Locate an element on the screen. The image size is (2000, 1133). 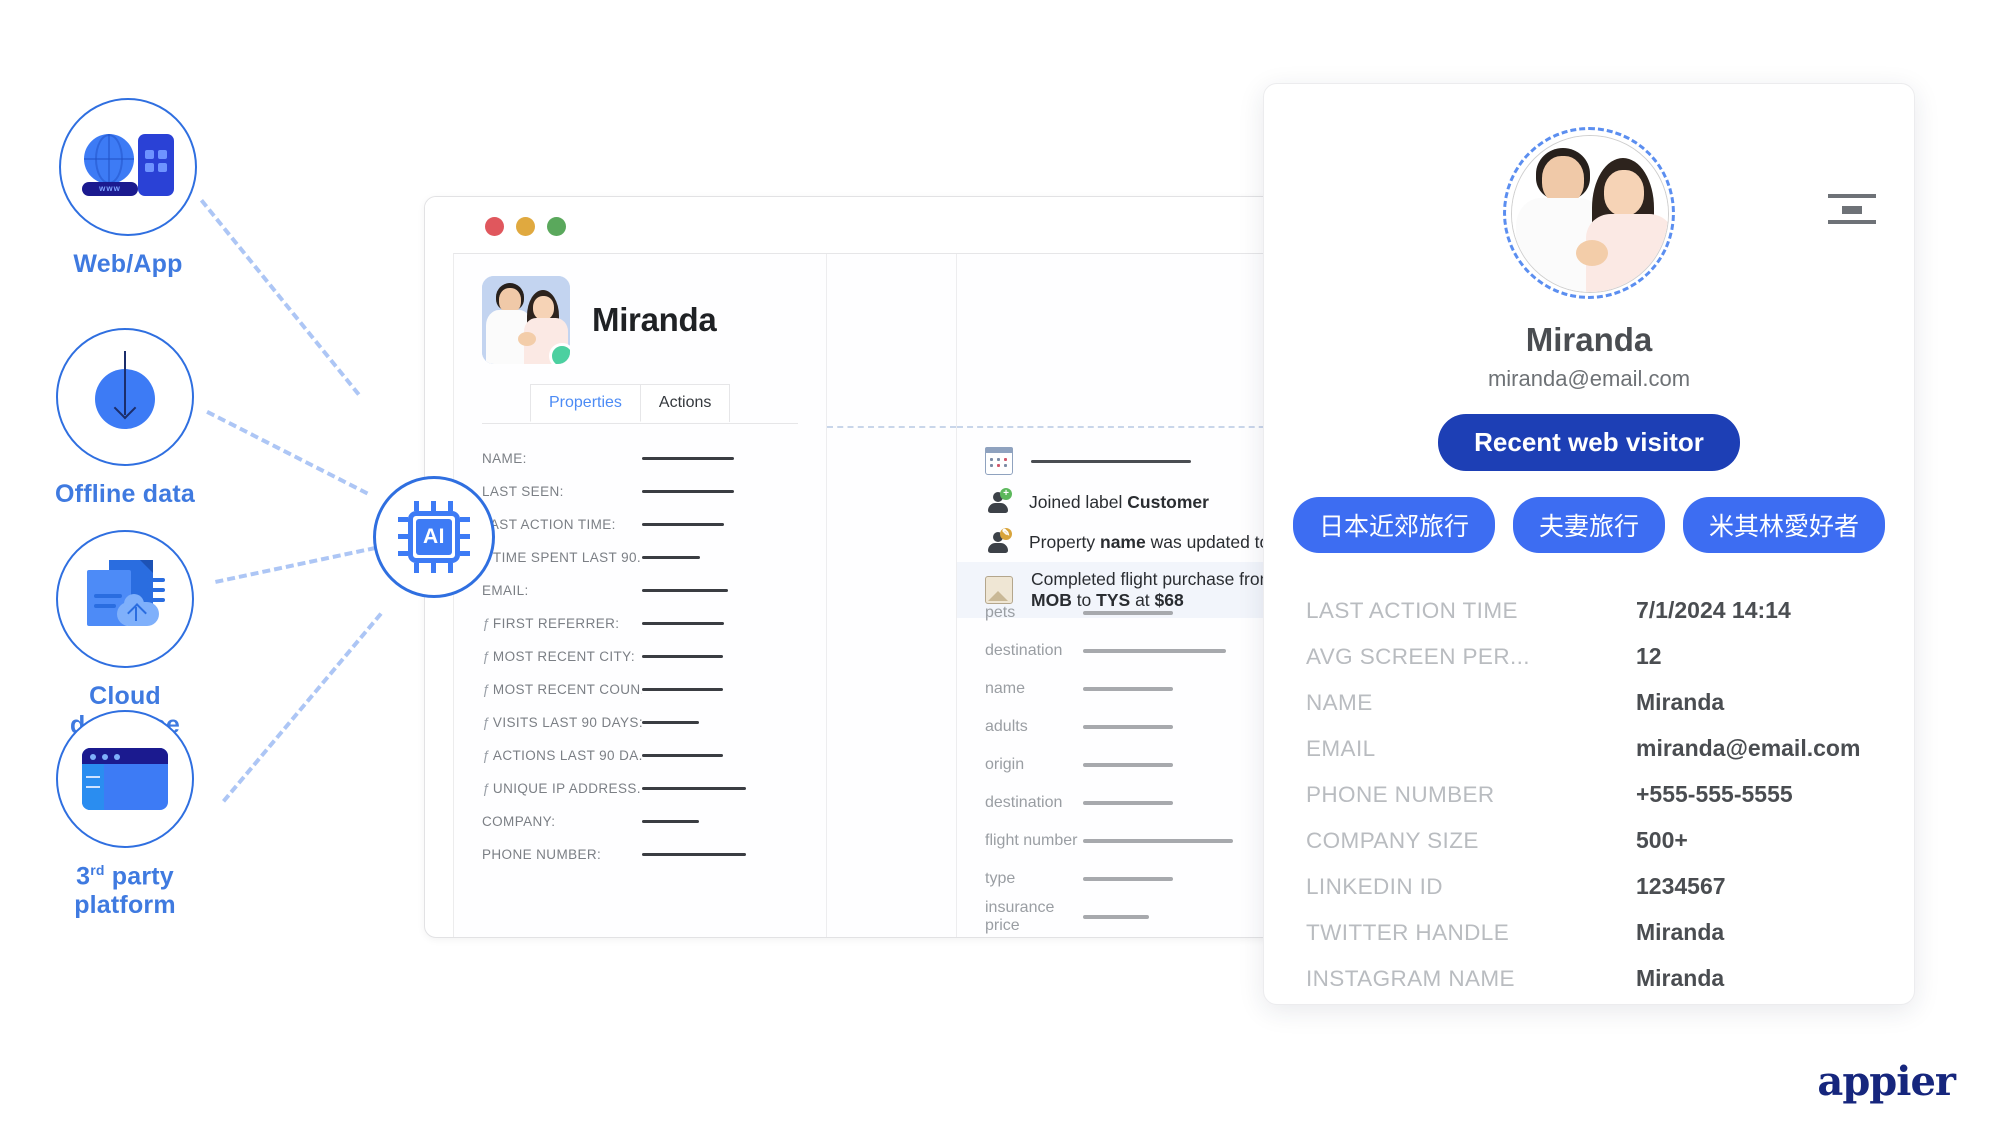
tab-properties: Properties is located at coordinates (585, 403).